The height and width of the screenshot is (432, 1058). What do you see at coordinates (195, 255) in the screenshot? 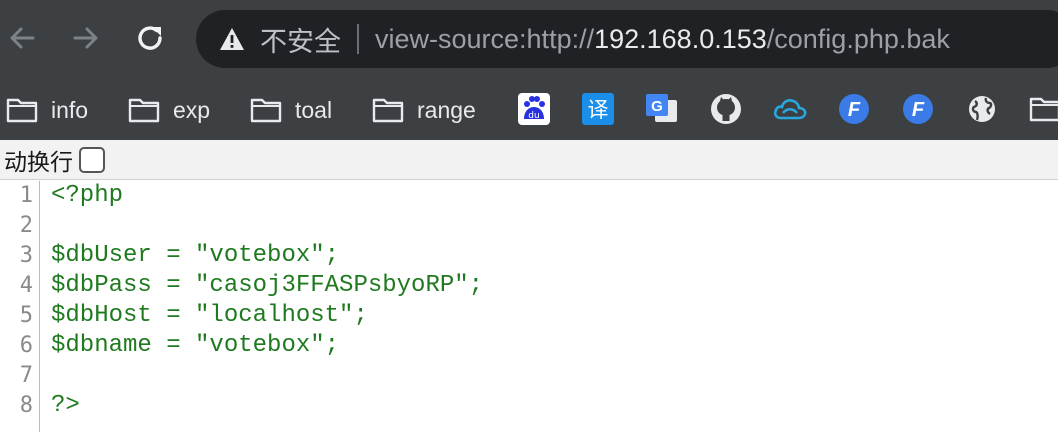
I see `line-code: $dbUser = "votebox";` at bounding box center [195, 255].